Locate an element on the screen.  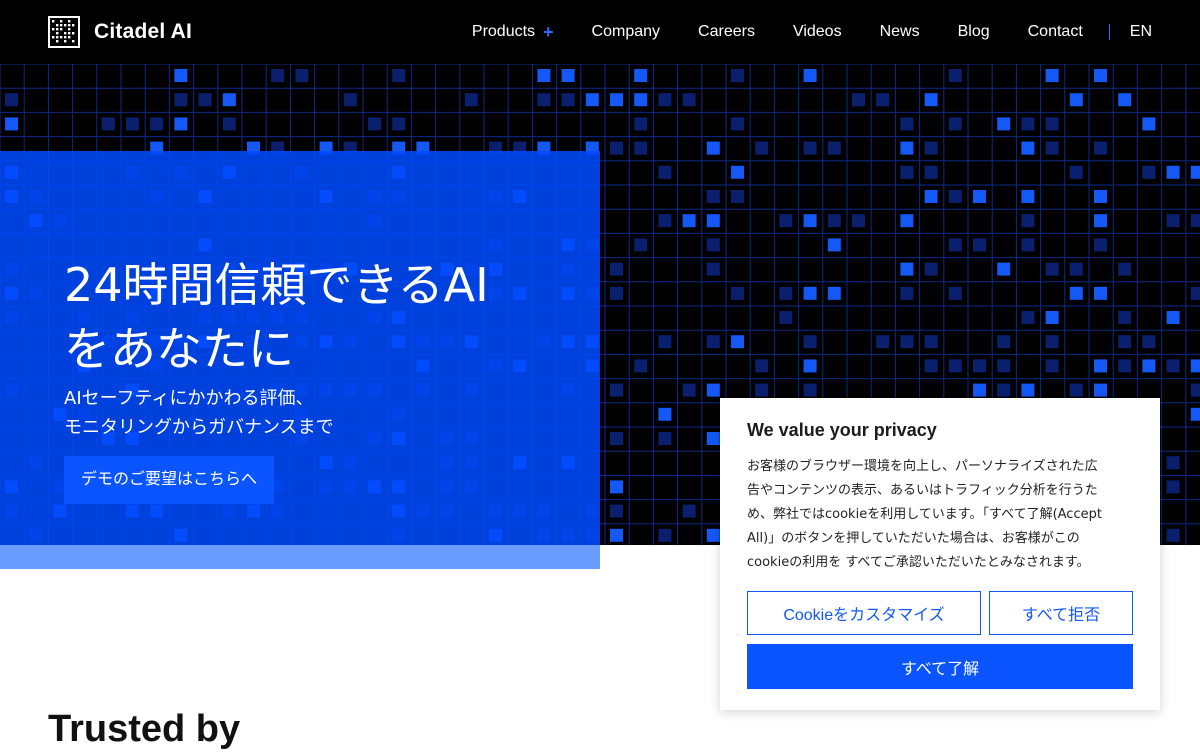
plus-icon: + is located at coordinates (548, 32).